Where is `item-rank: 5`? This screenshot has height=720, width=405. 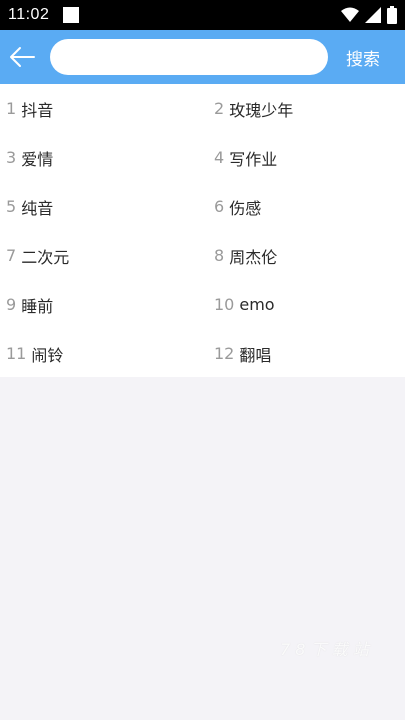 item-rank: 5 is located at coordinates (11, 206).